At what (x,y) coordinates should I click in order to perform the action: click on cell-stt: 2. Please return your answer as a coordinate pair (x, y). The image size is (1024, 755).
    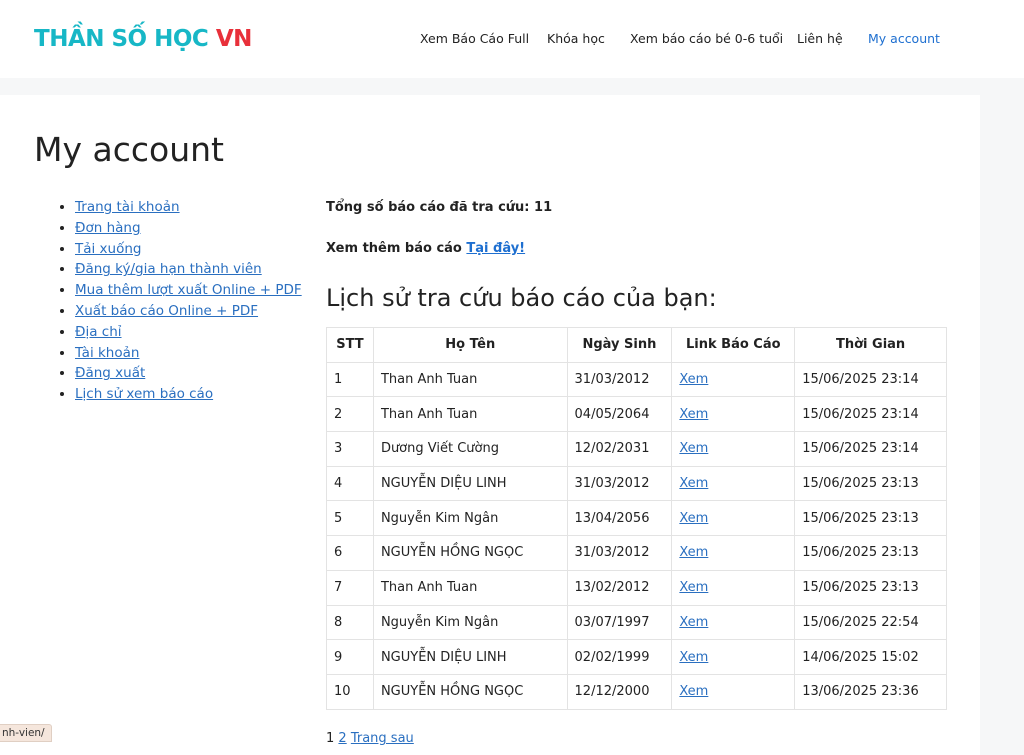
    Looking at the image, I should click on (350, 414).